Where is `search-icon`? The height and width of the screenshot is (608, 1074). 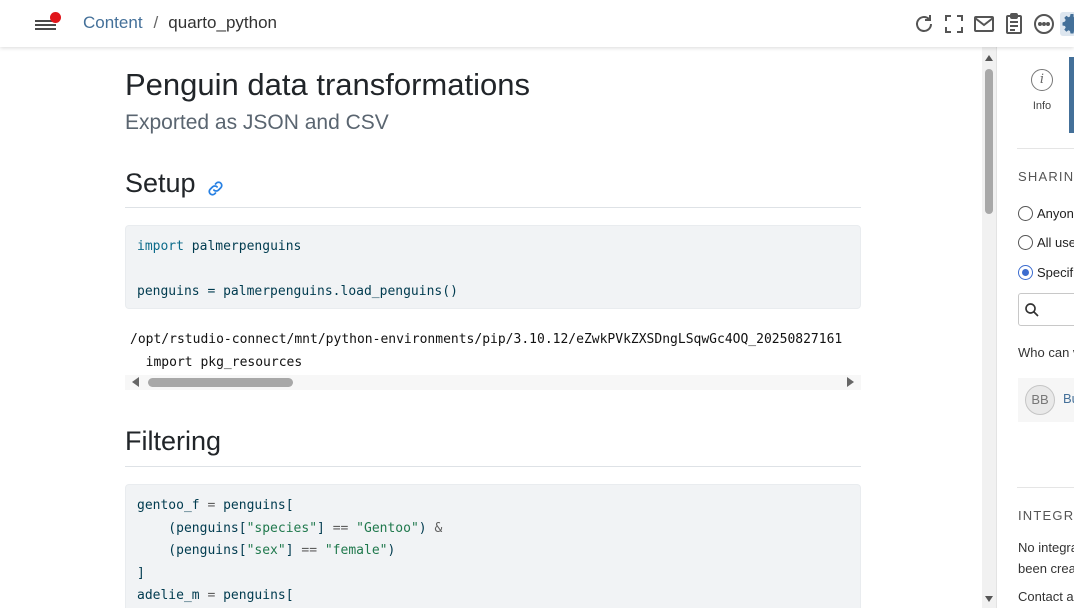
search-icon is located at coordinates (1032, 310).